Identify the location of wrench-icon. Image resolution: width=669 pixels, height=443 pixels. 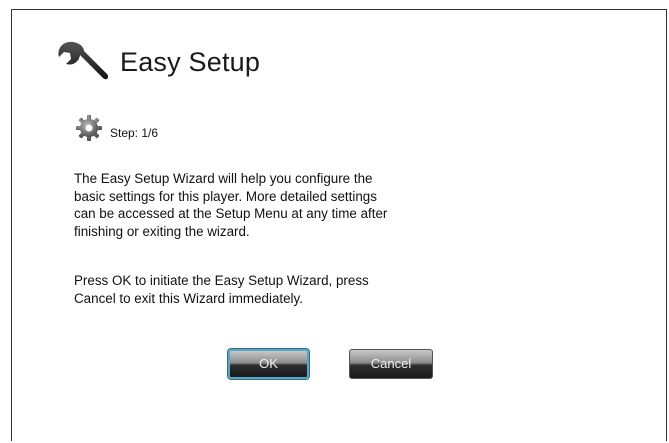
(83, 60).